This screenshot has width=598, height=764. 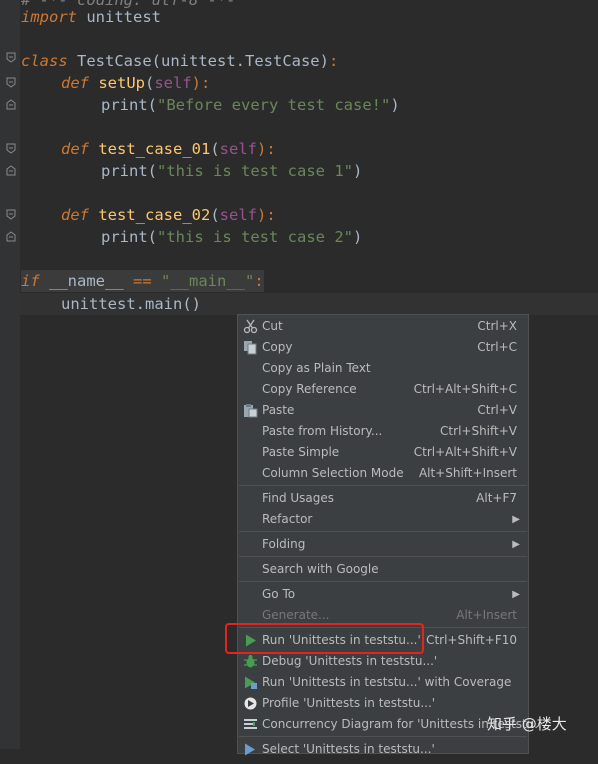 What do you see at coordinates (131, 304) in the screenshot?
I see `code-line-main-call: unittest.main()` at bounding box center [131, 304].